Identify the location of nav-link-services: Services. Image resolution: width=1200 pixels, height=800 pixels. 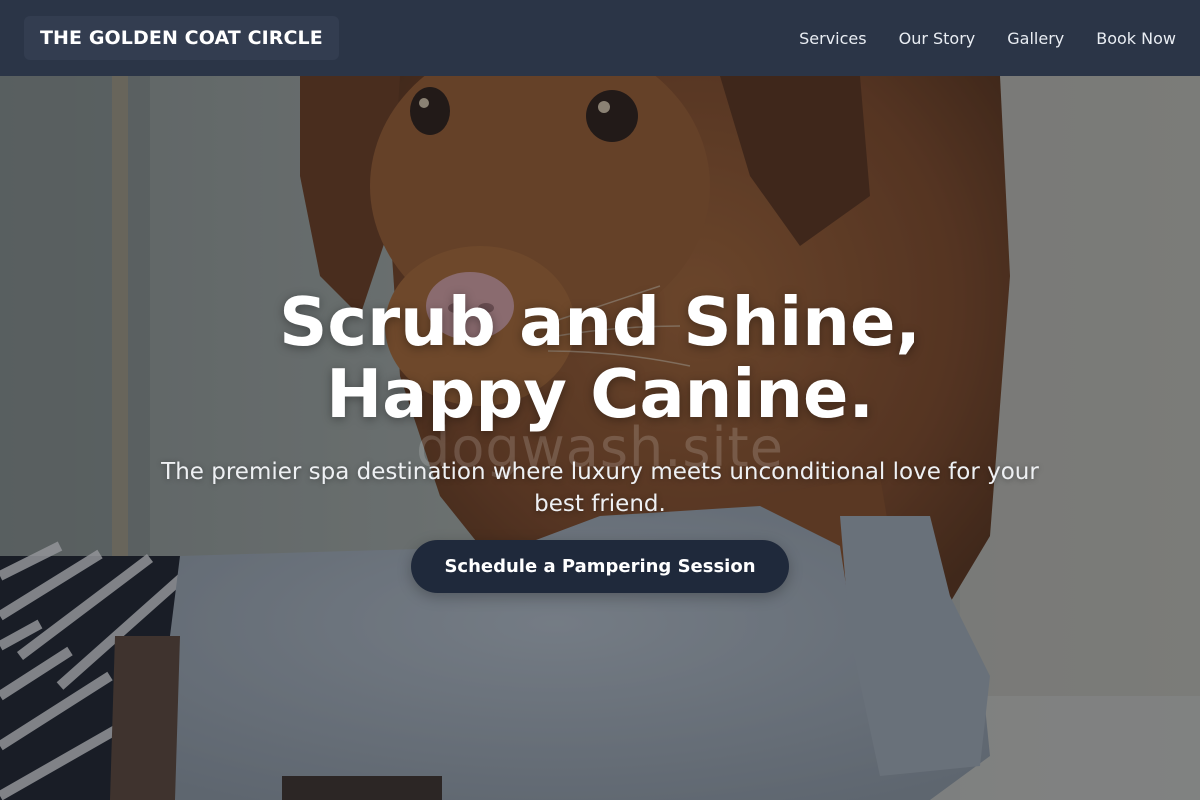
(832, 38).